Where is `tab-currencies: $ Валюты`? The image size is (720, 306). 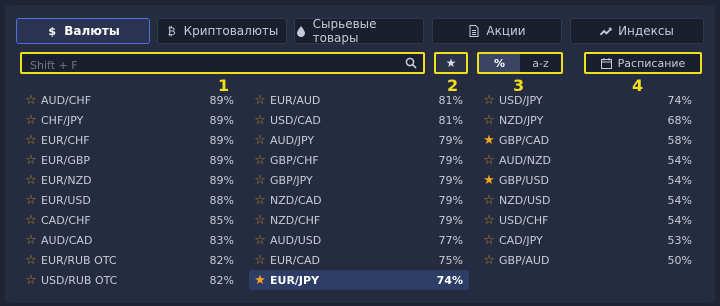
tab-currencies: $ Валюты is located at coordinates (83, 31).